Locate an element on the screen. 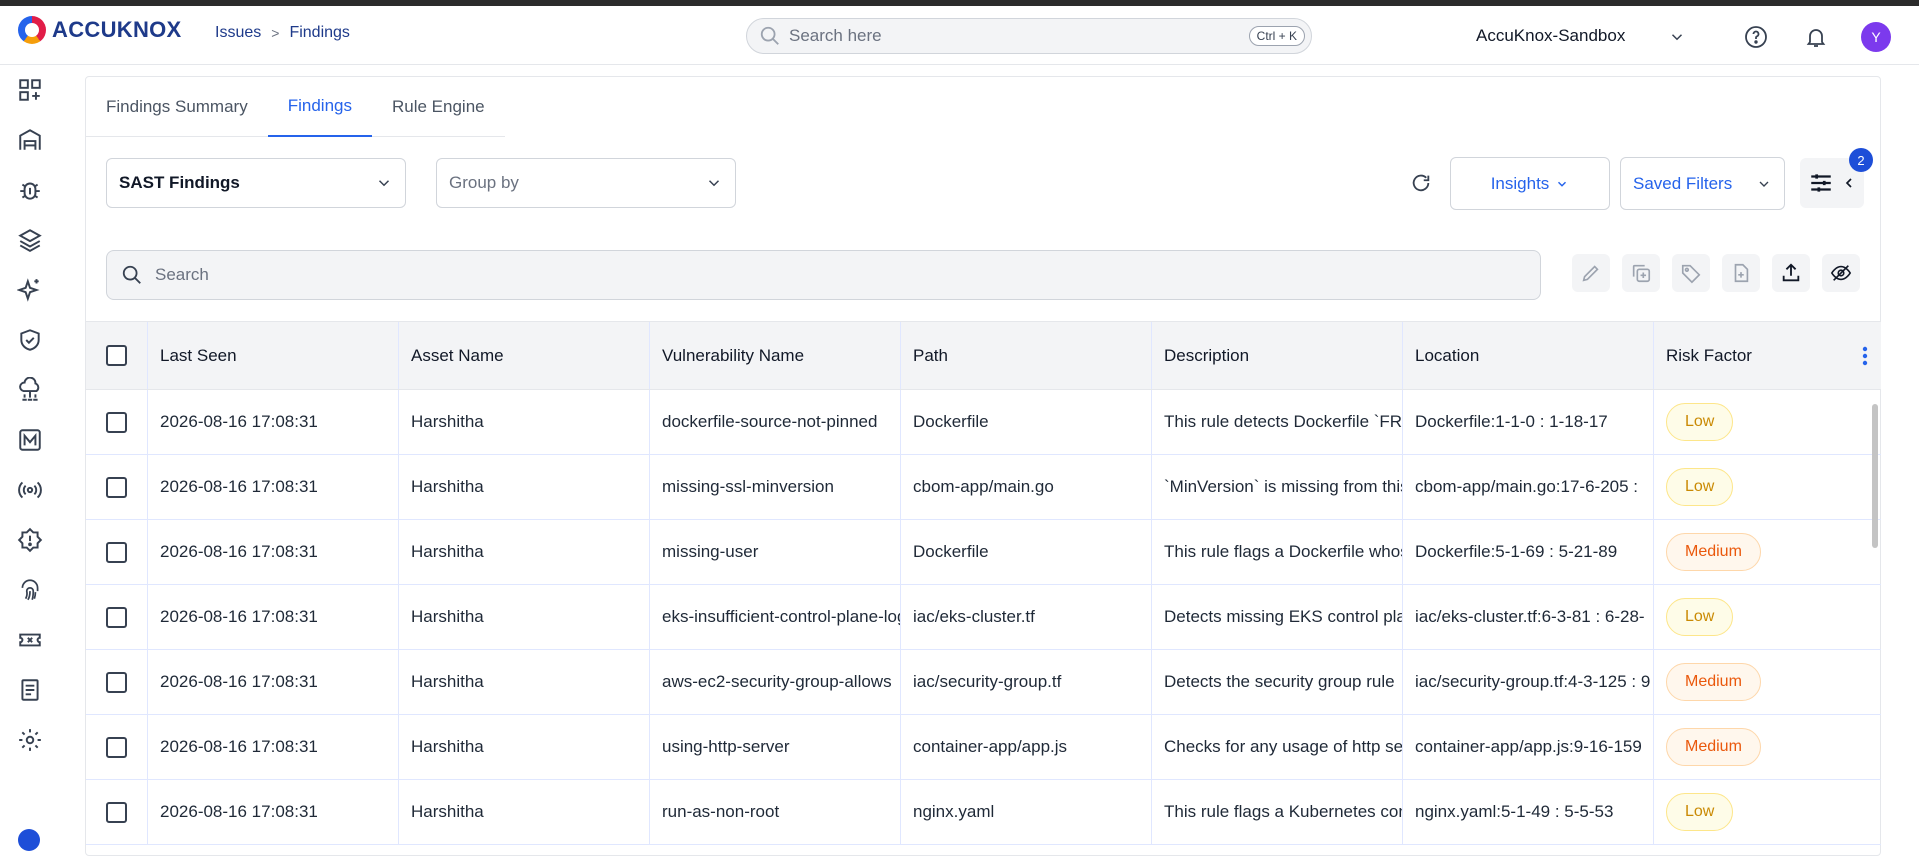  tag-icon is located at coordinates (1691, 274).